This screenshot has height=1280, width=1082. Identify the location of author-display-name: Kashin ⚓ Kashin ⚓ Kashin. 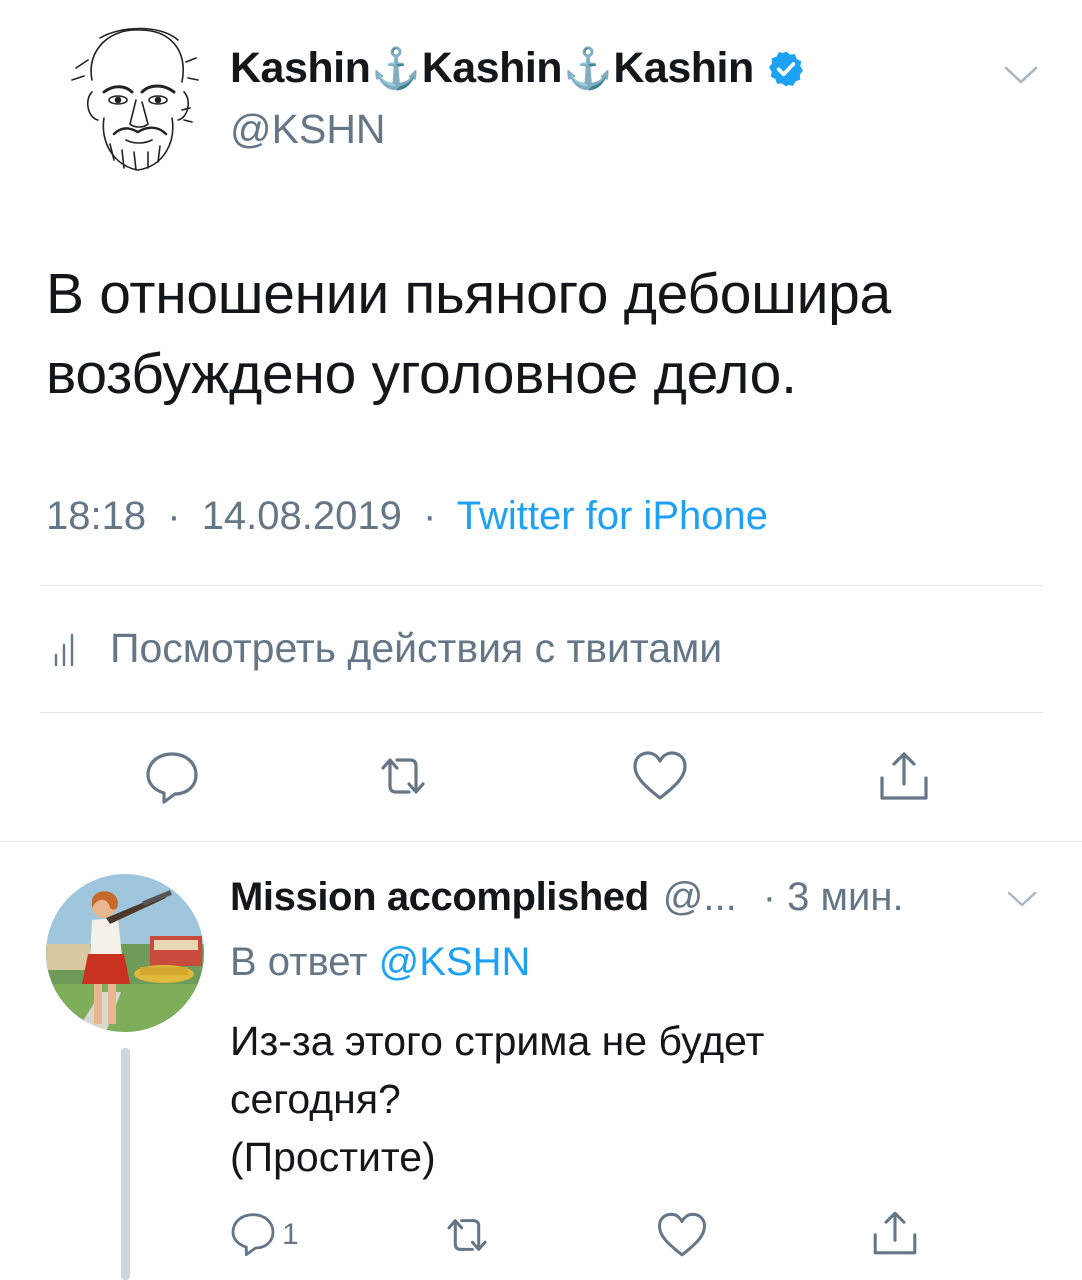
(518, 68).